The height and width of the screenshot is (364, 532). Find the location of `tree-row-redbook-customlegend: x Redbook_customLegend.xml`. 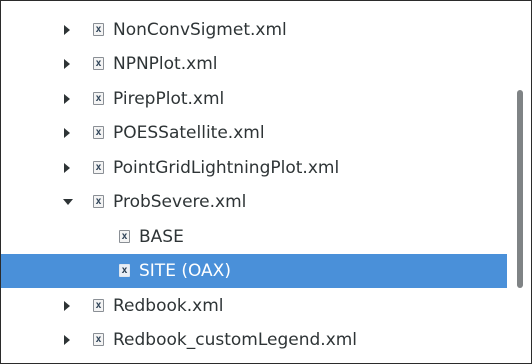

tree-row-redbook-customlegend: x Redbook_customLegend.xml is located at coordinates (254, 340).